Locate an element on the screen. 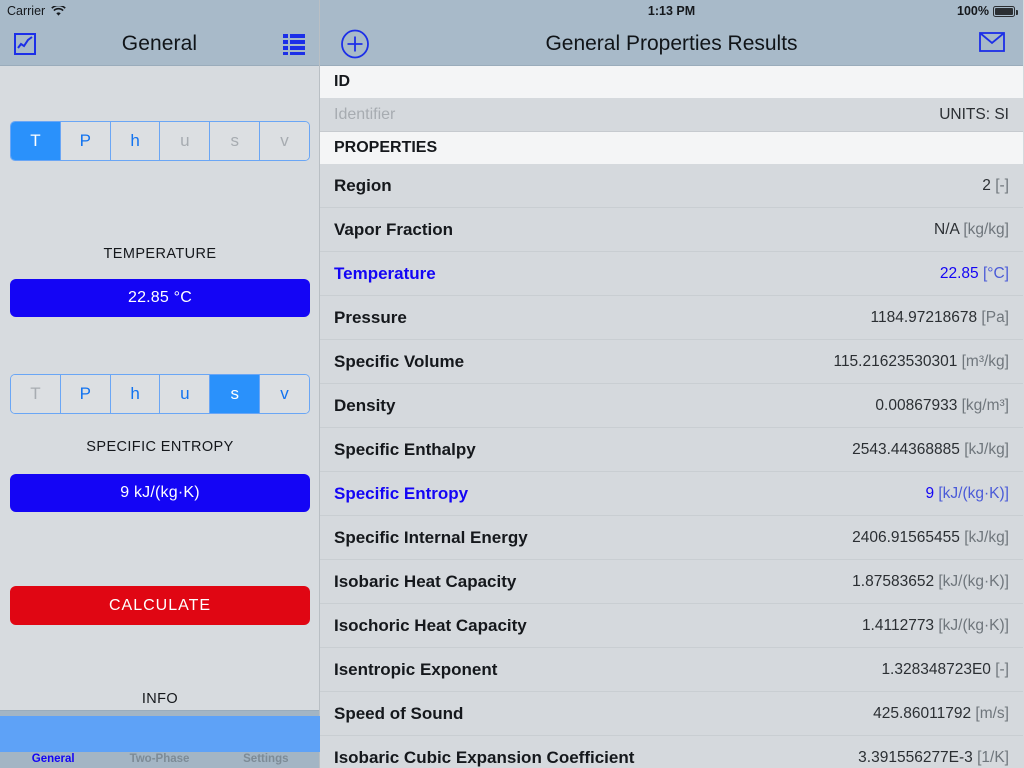 The width and height of the screenshot is (1024, 768). segment-option-P: P is located at coordinates (85, 141).